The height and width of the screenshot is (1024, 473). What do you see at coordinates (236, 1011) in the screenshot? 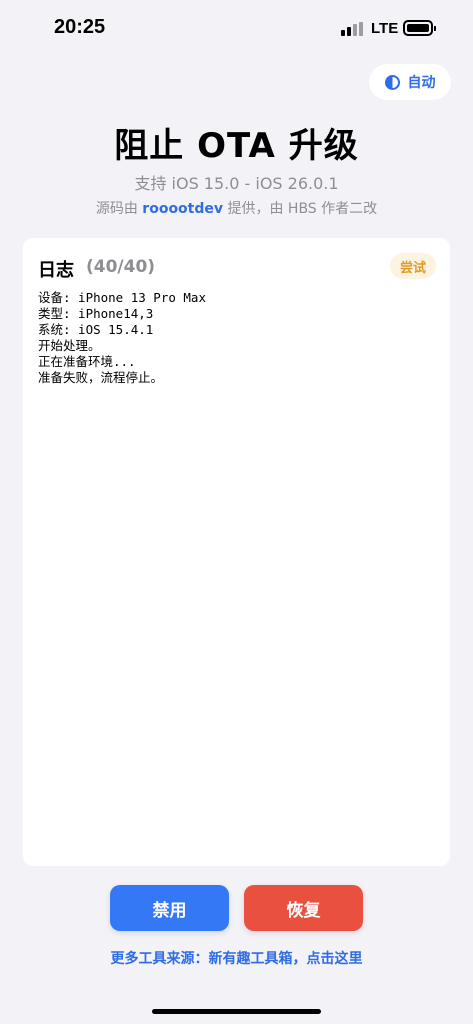
I see `home-indicator` at bounding box center [236, 1011].